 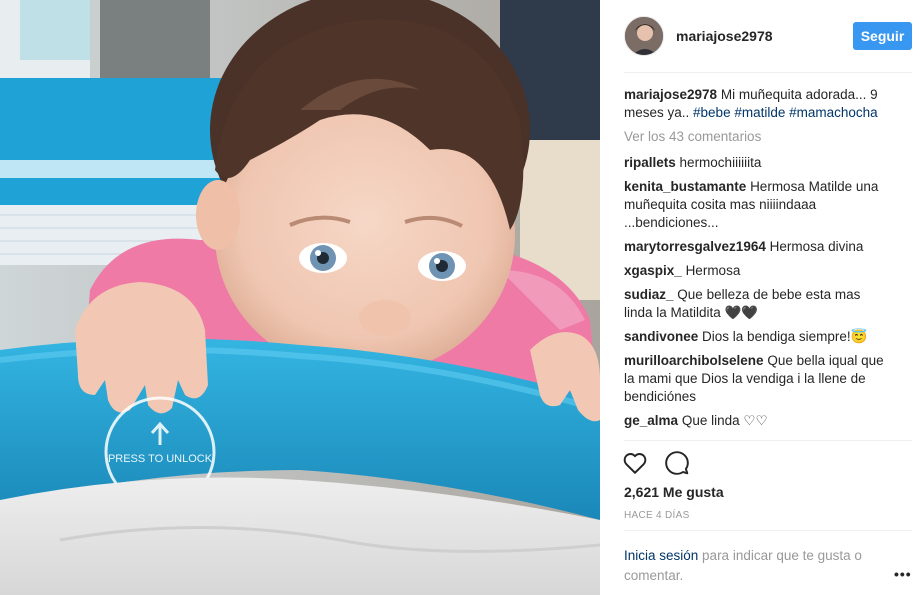 I want to click on post-actions, so click(x=664, y=463).